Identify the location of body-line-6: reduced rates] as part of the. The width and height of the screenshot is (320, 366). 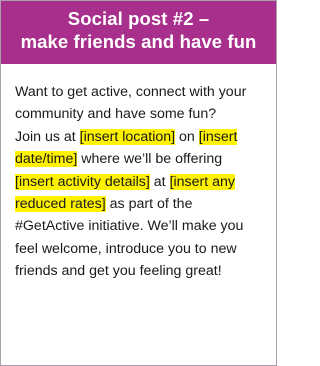
(141, 204).